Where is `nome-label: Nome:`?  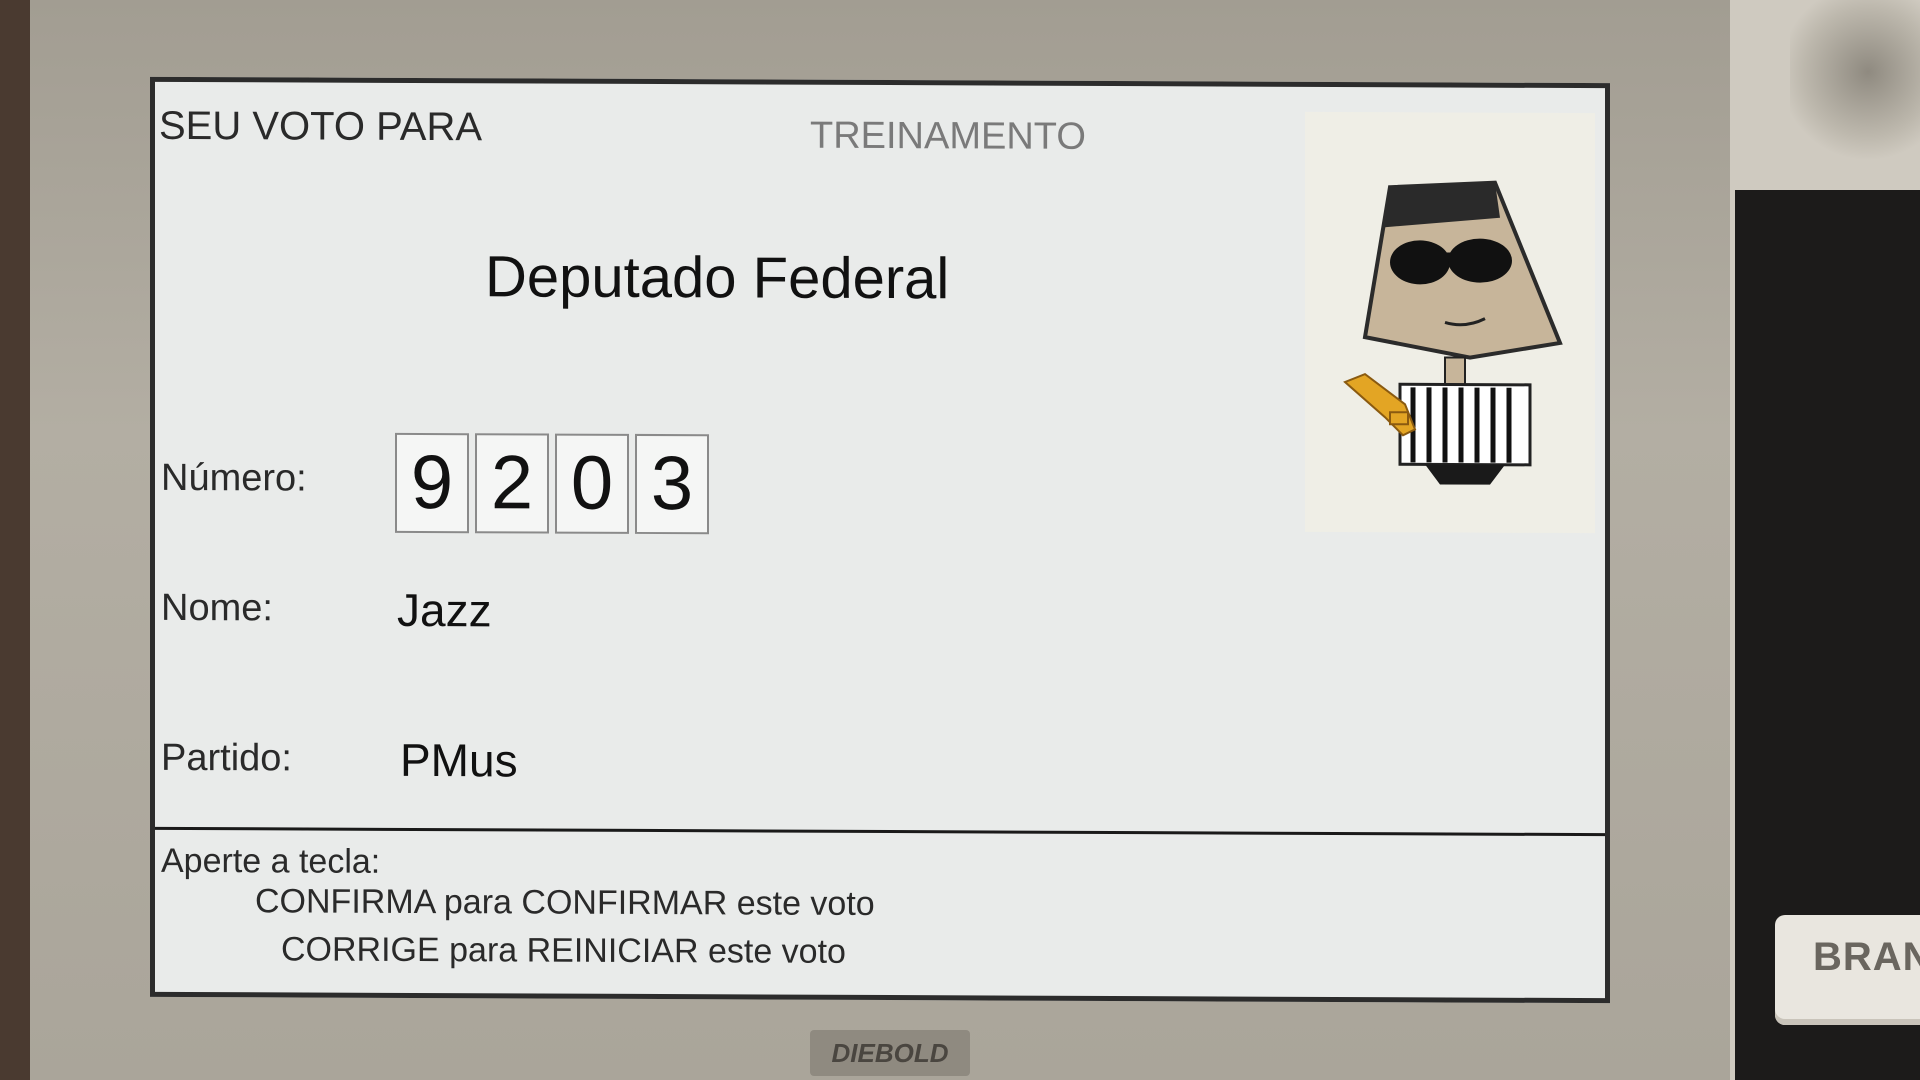
nome-label: Nome: is located at coordinates (217, 608).